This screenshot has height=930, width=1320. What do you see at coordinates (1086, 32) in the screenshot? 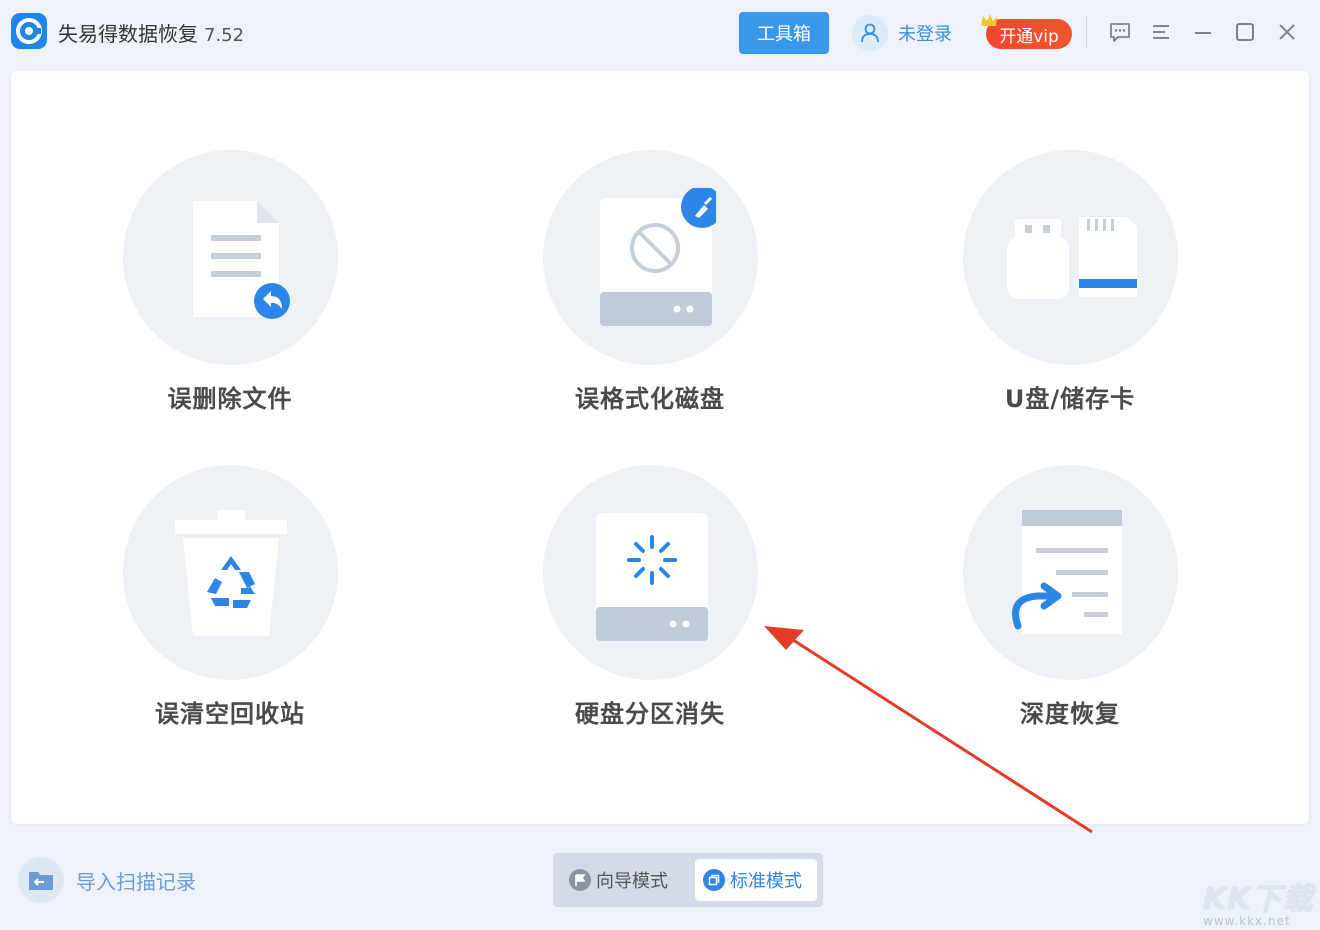
I see `toolbar-divider` at bounding box center [1086, 32].